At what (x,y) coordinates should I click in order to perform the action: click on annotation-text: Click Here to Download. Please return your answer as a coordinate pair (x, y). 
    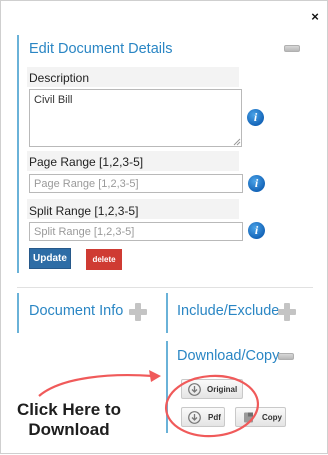
    Looking at the image, I should click on (69, 420).